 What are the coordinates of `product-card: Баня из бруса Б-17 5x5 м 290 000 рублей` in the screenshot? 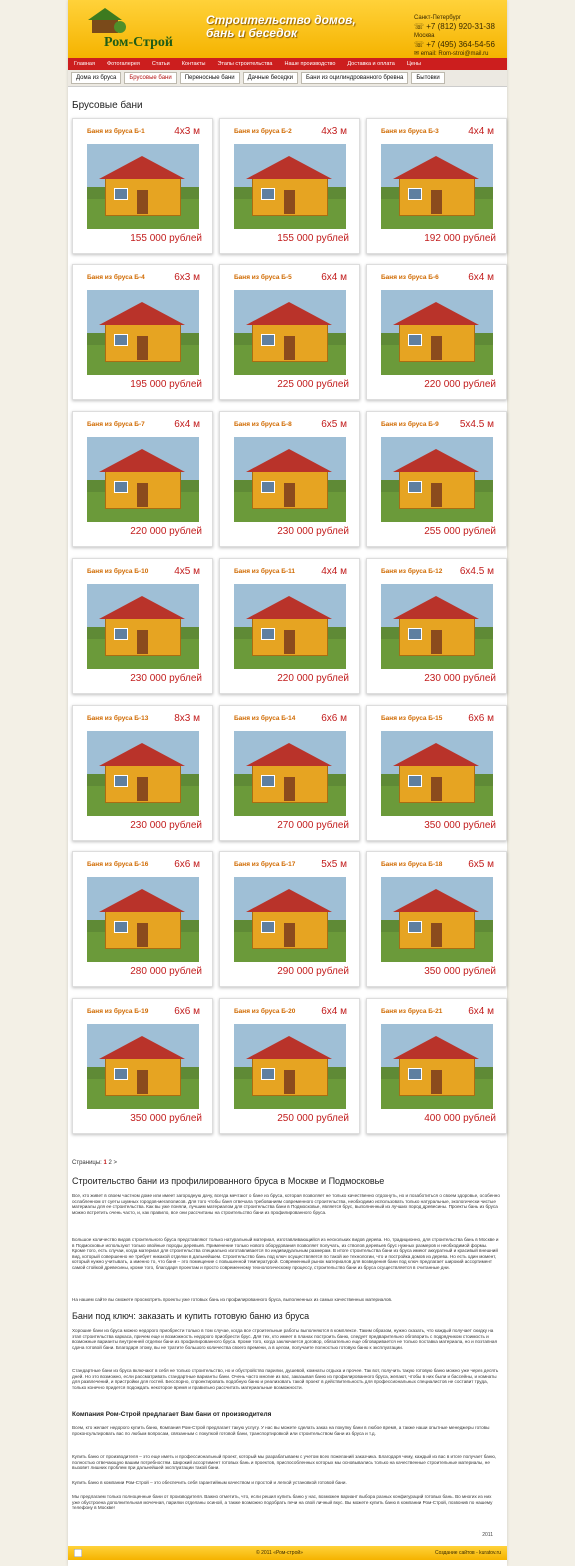 It's located at (289, 919).